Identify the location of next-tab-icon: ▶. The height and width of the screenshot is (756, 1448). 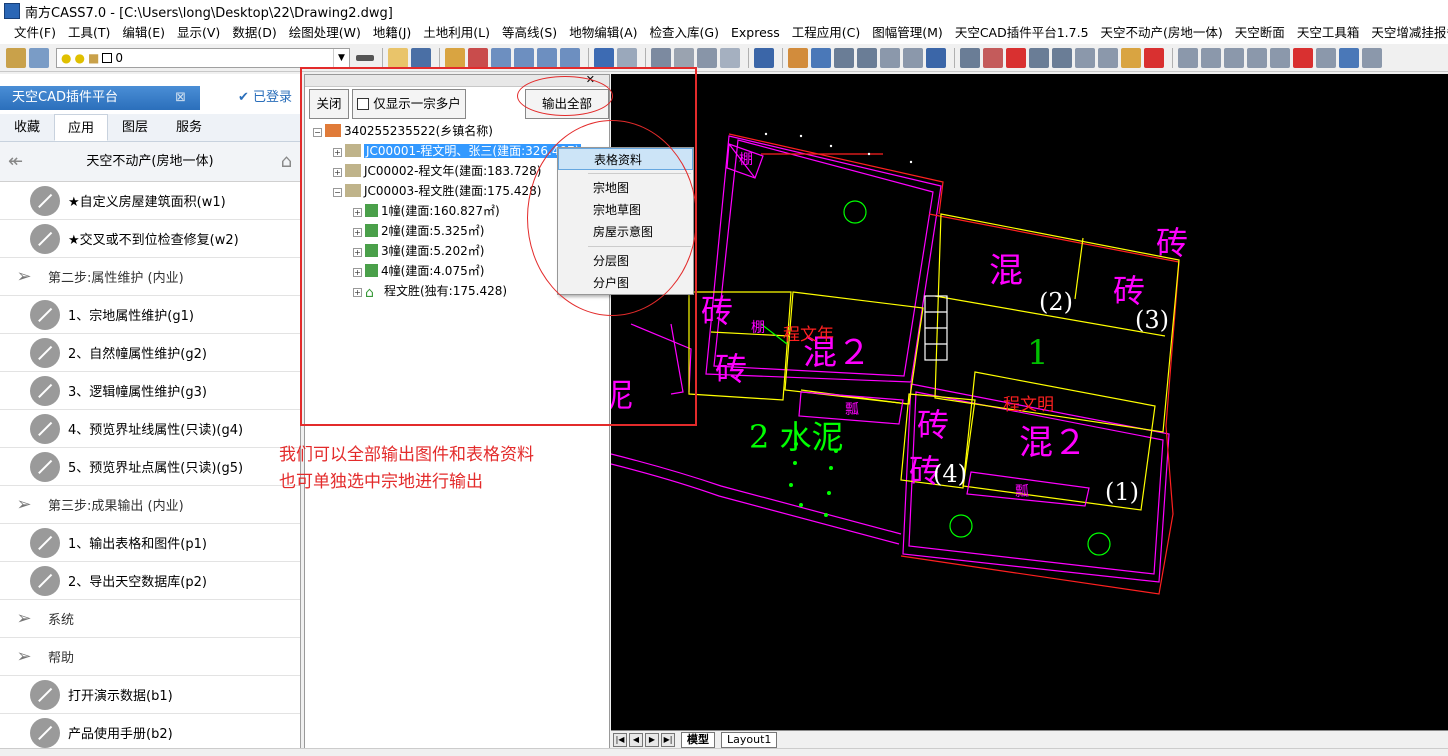
(652, 739).